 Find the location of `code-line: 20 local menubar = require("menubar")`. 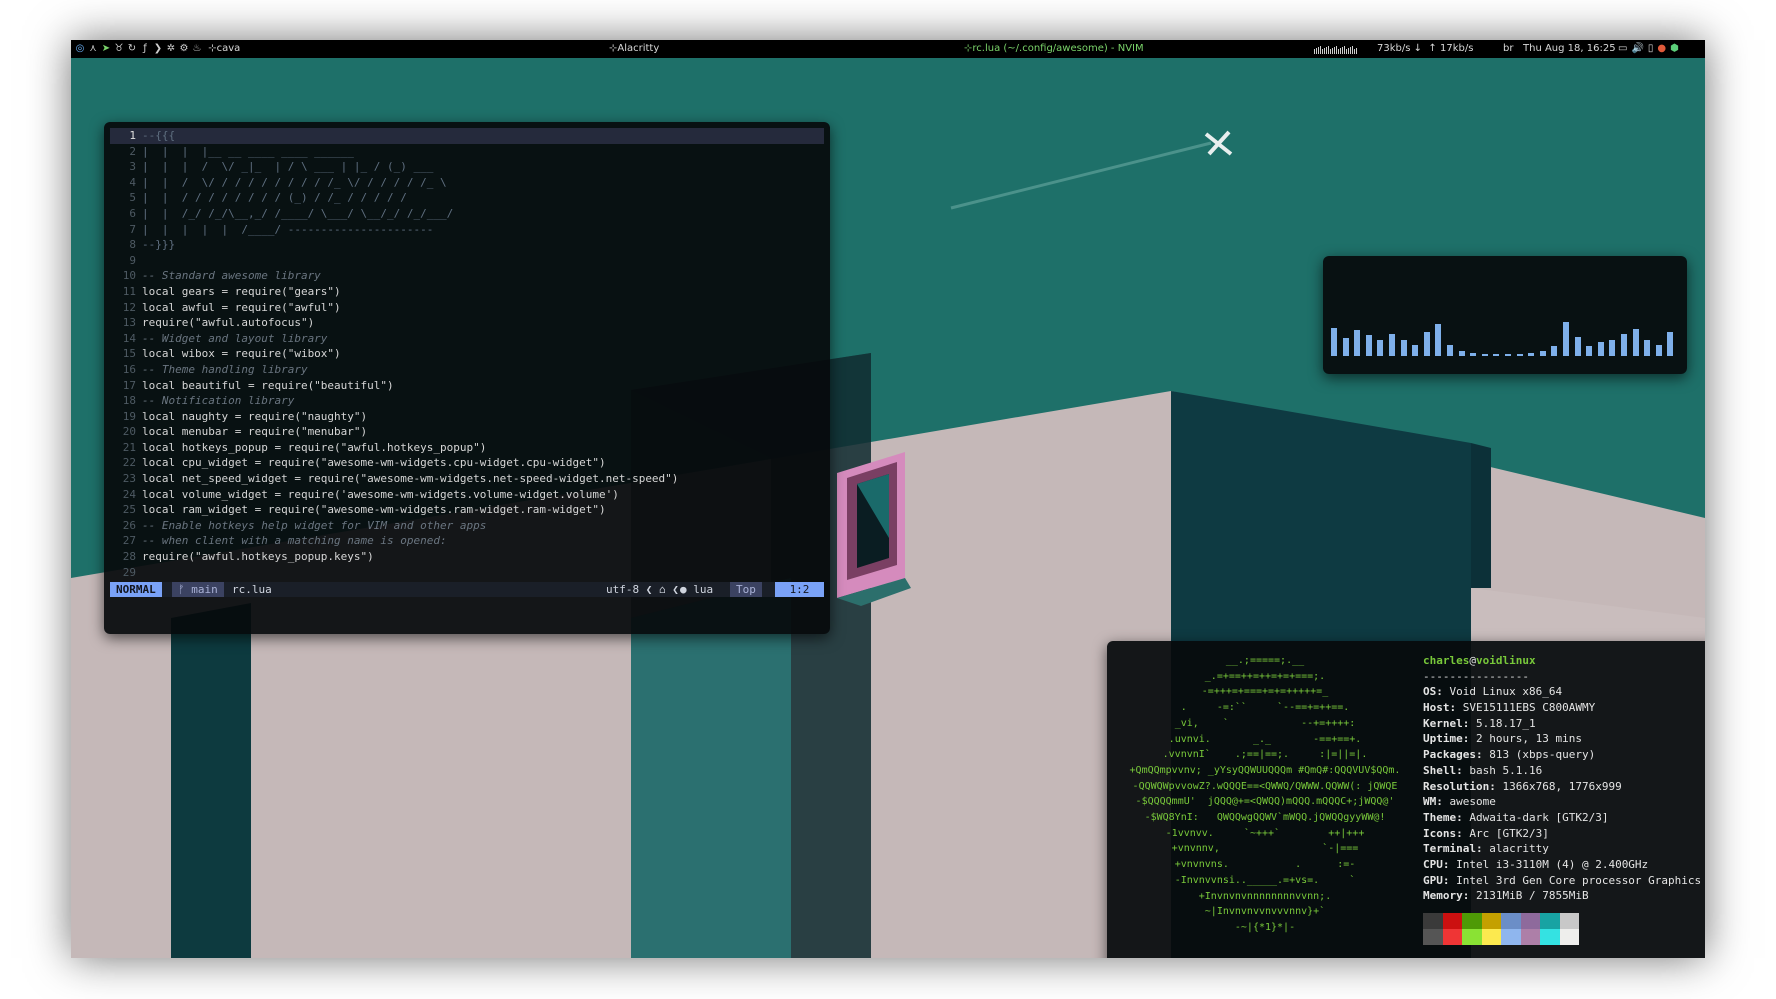

code-line: 20 local menubar = require("menubar") is located at coordinates (467, 432).